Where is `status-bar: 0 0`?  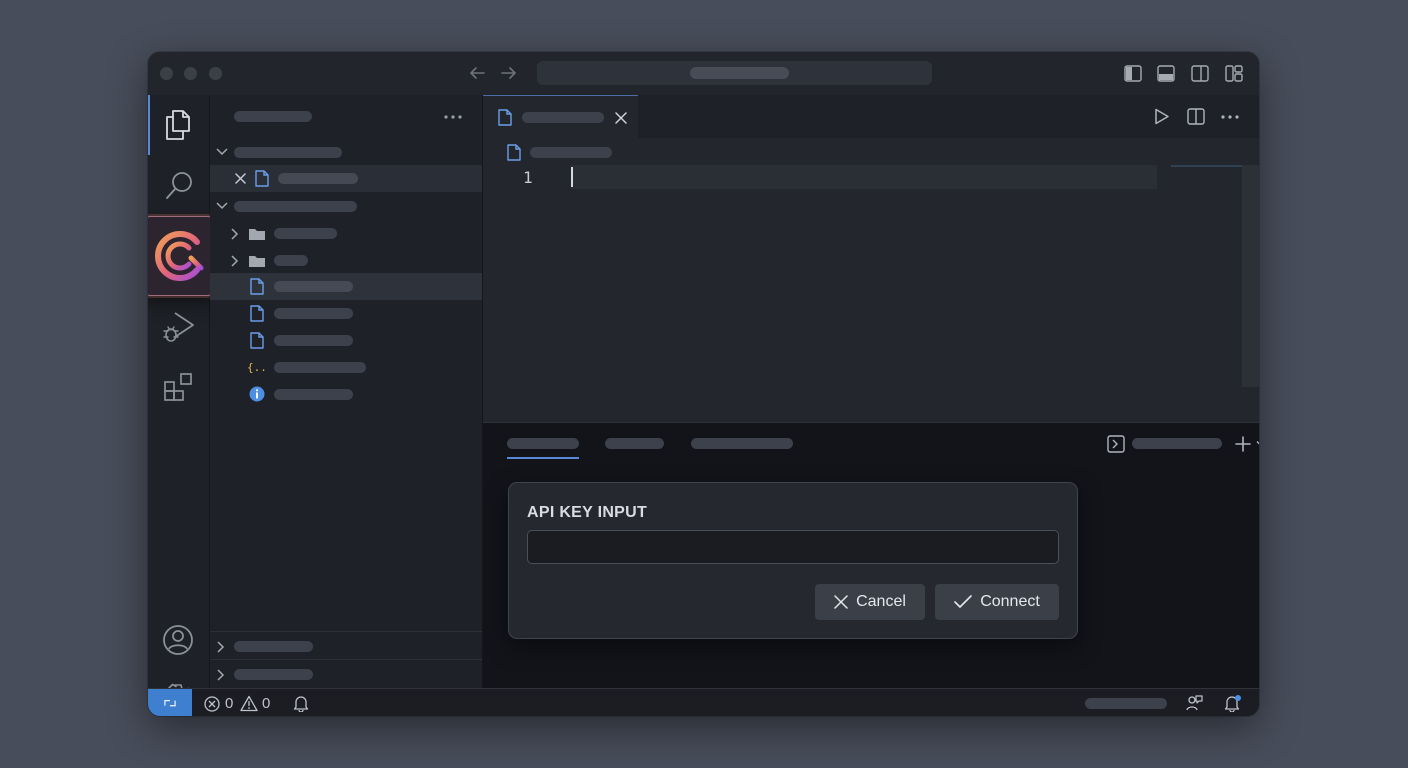 status-bar: 0 0 is located at coordinates (703, 702).